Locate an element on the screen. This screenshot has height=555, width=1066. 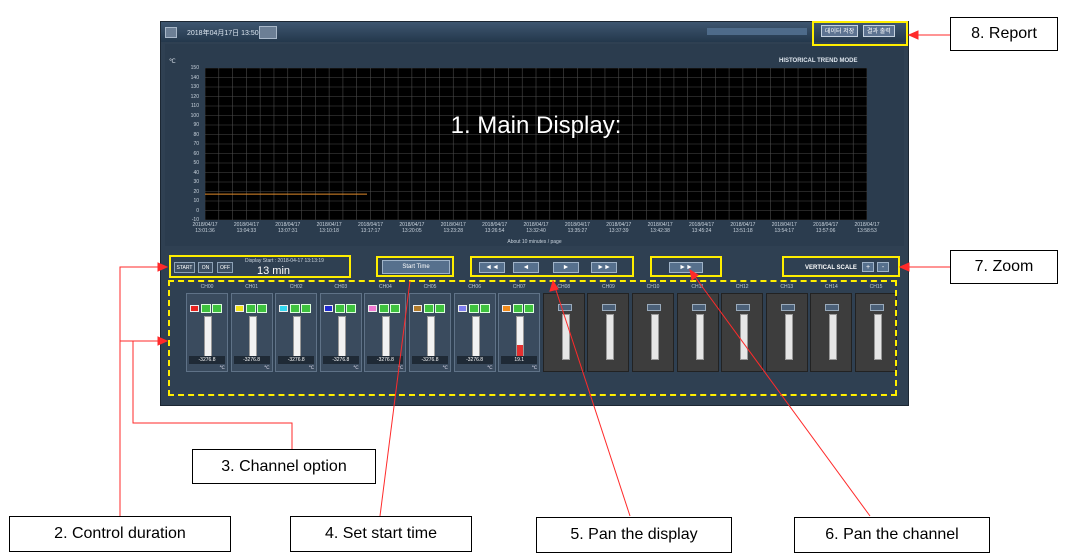
callout-pan-display: 5. Pan the display is located at coordinates (634, 535).